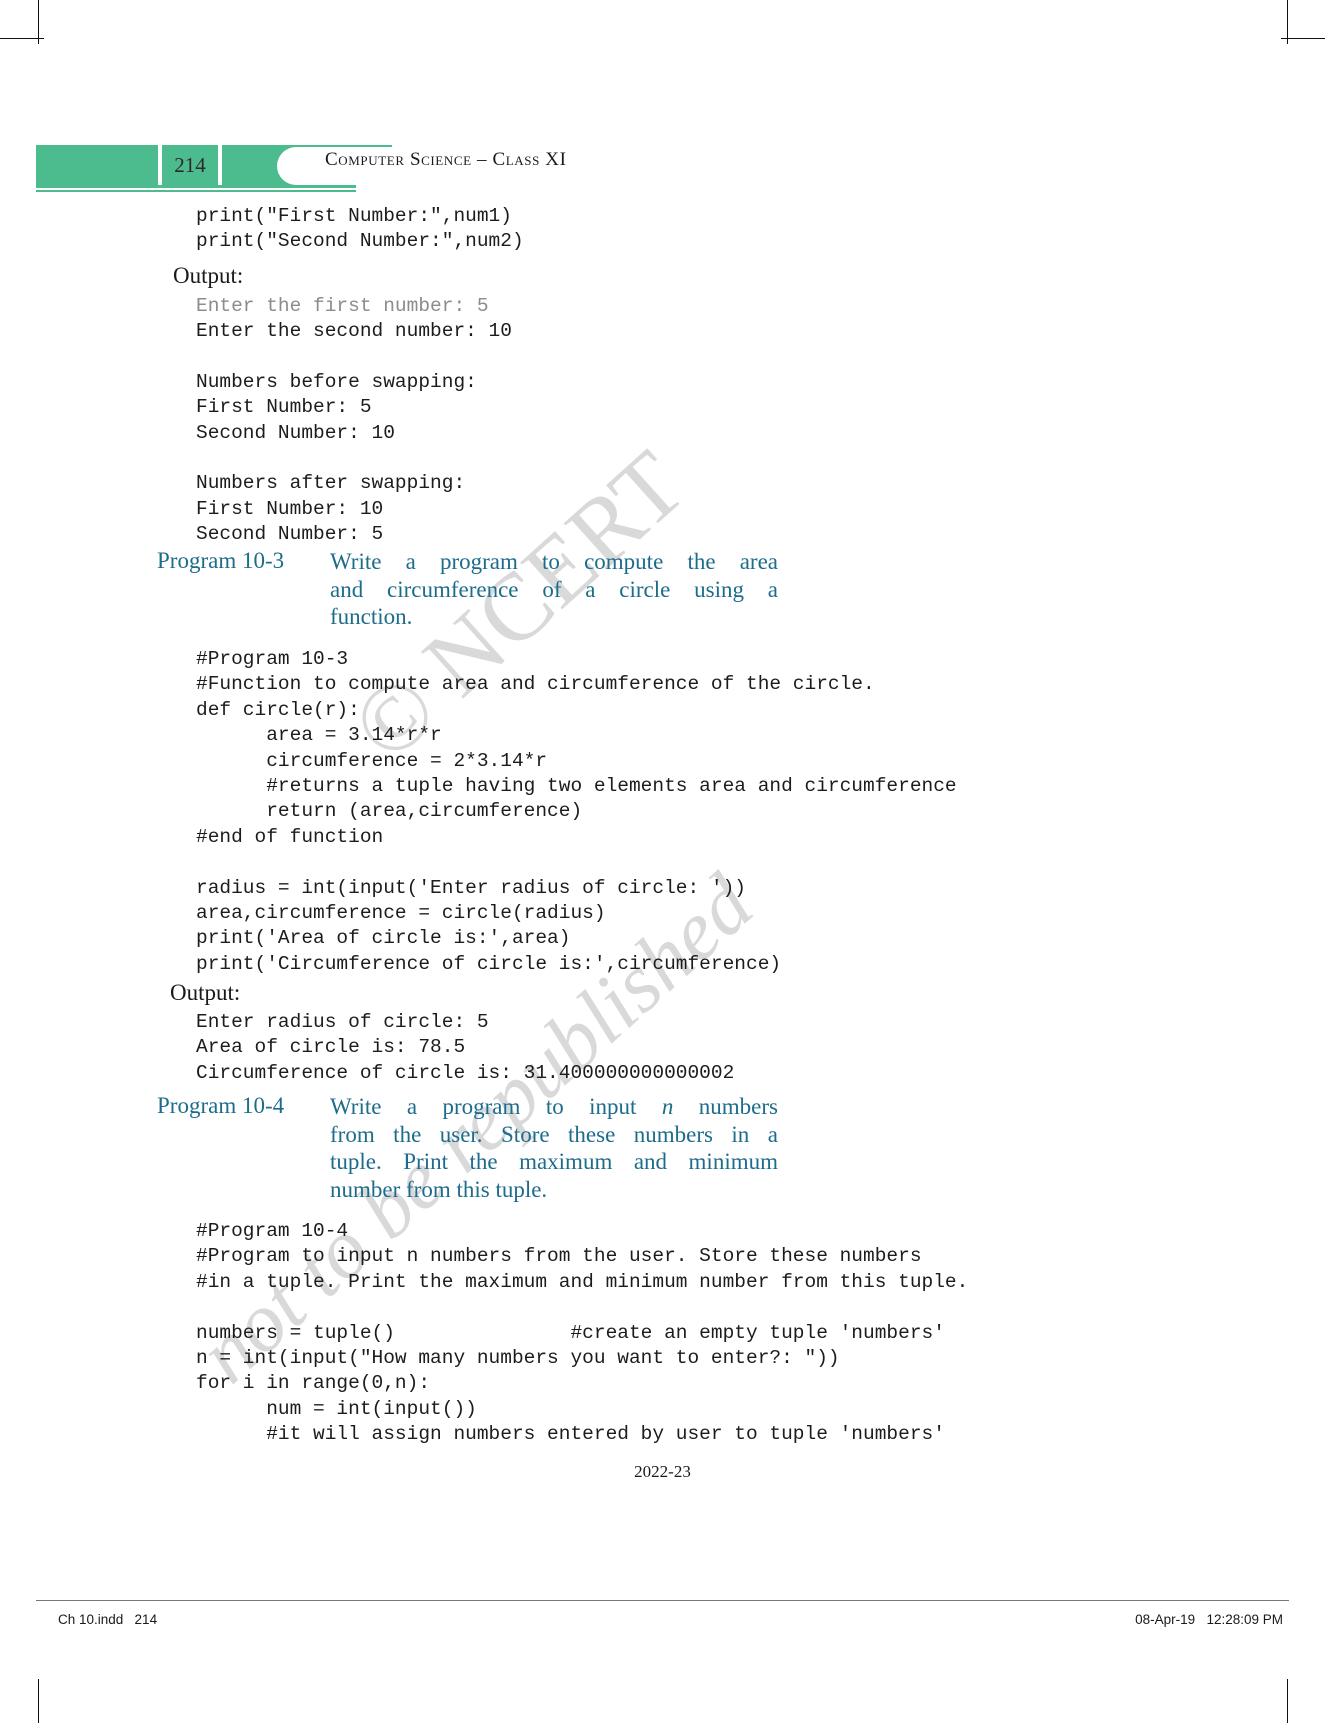  Describe the element at coordinates (38, 1701) in the screenshot. I see `crop-mark-bottom-left` at that location.